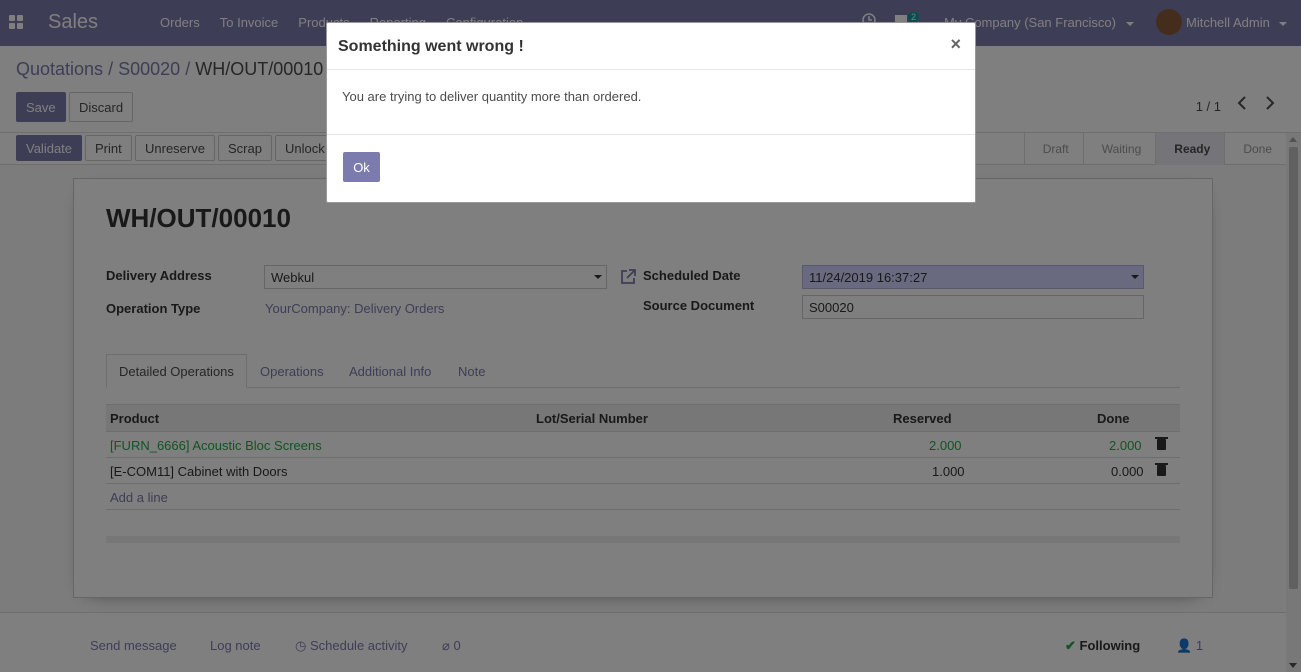 Image resolution: width=1301 pixels, height=672 pixels. I want to click on dialog-title: Something went wrong !, so click(431, 46).